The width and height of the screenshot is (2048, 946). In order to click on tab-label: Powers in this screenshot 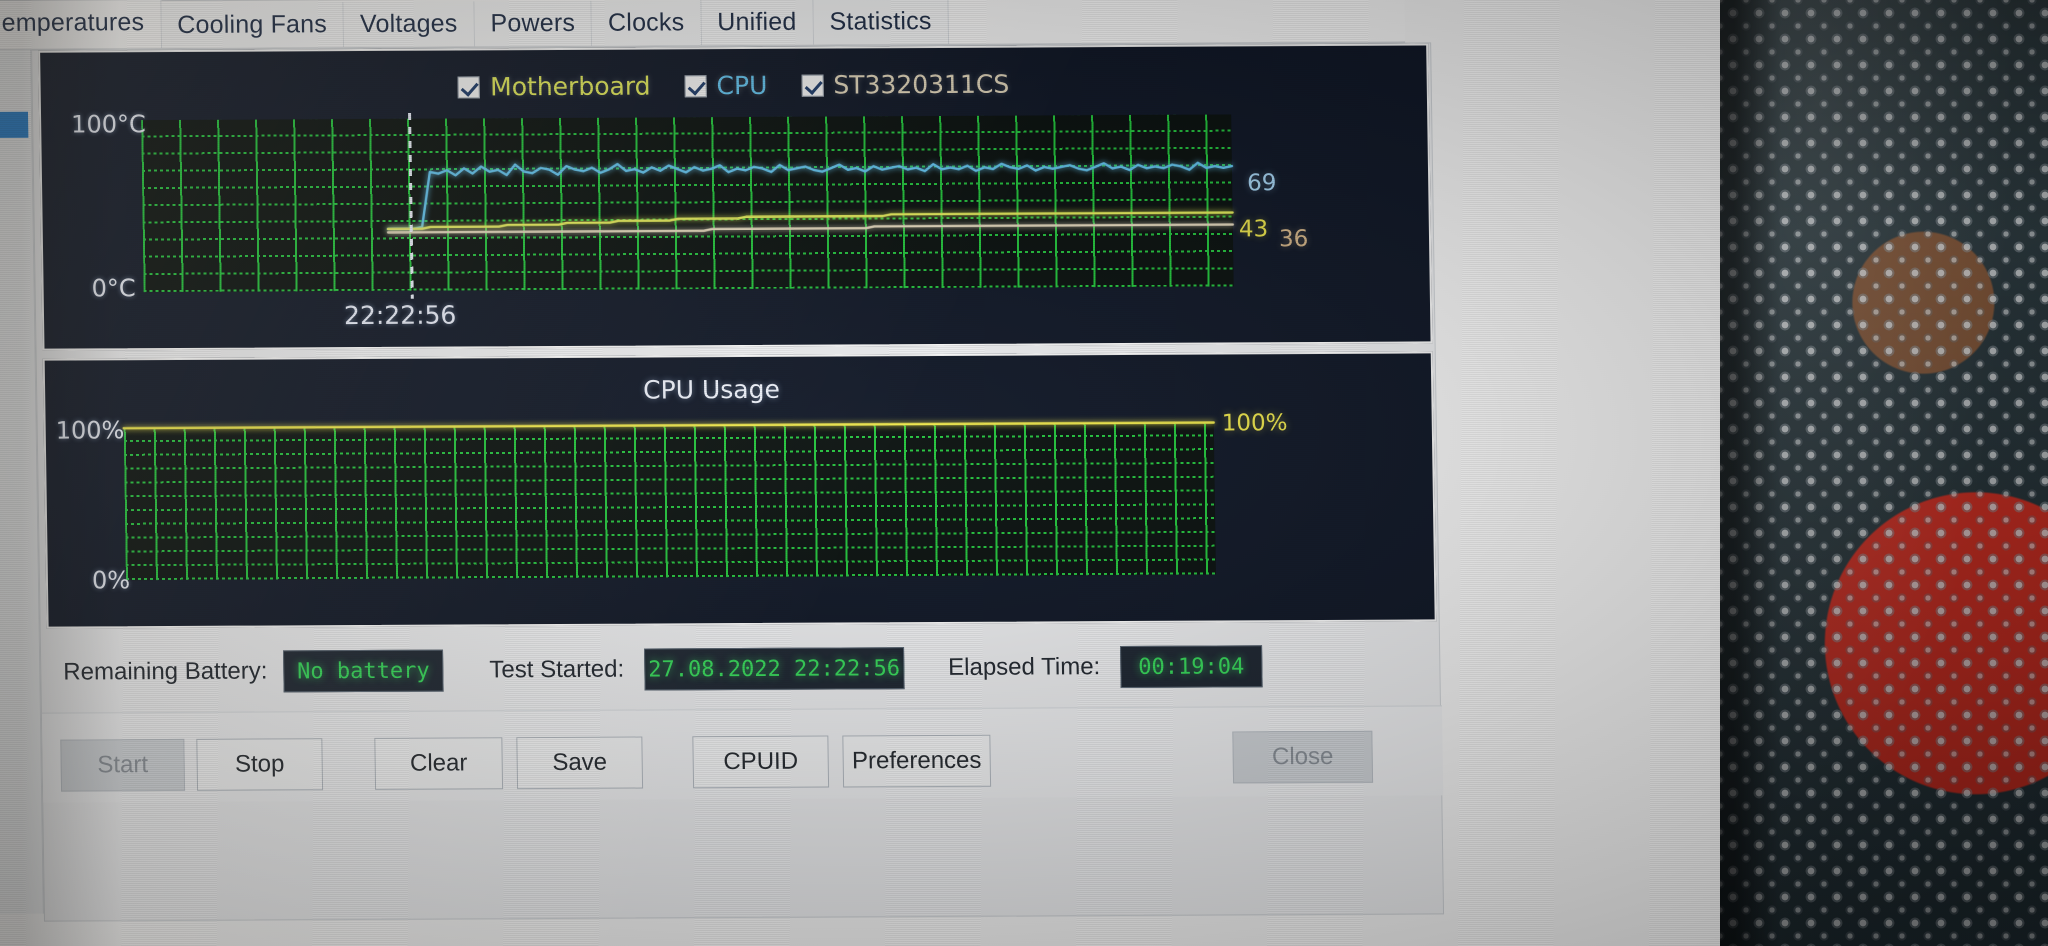, I will do `click(533, 23)`.